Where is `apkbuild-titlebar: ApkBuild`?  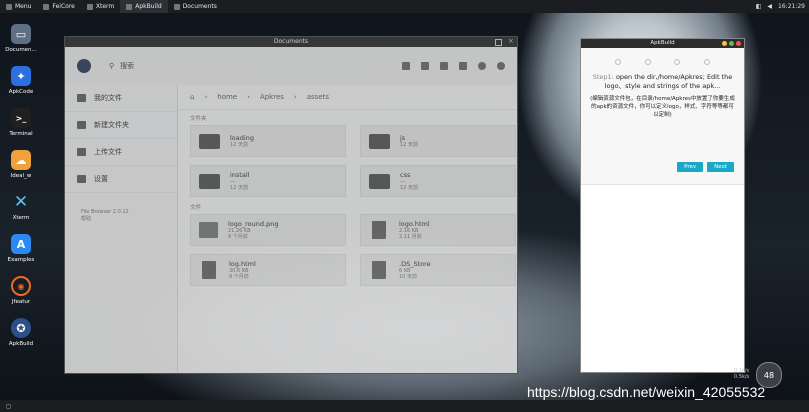 apkbuild-titlebar: ApkBuild is located at coordinates (662, 43).